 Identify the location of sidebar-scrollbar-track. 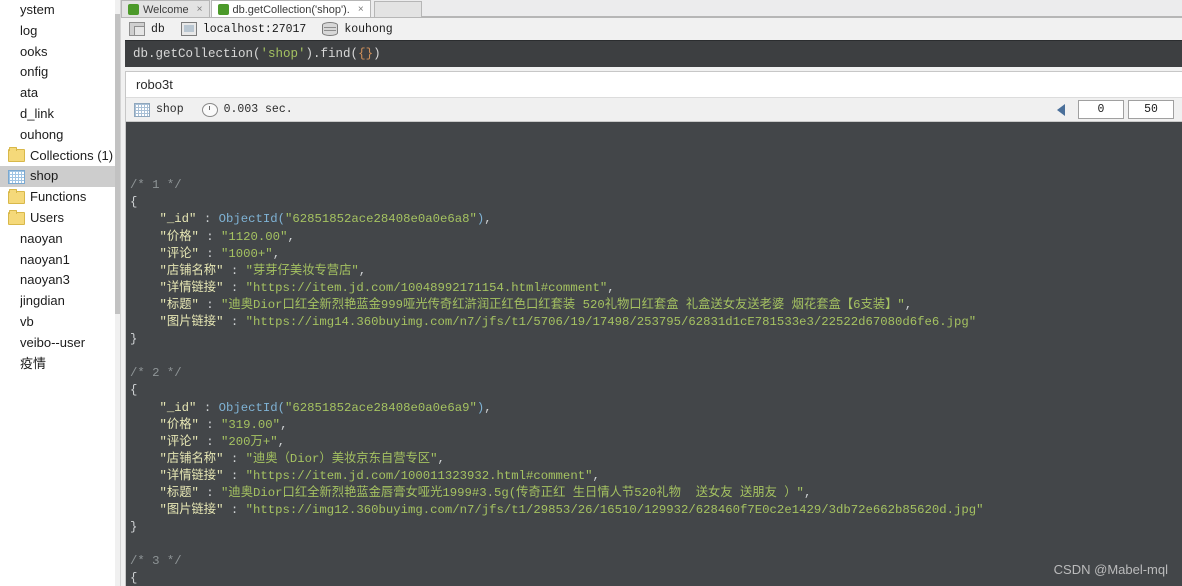
(117, 293).